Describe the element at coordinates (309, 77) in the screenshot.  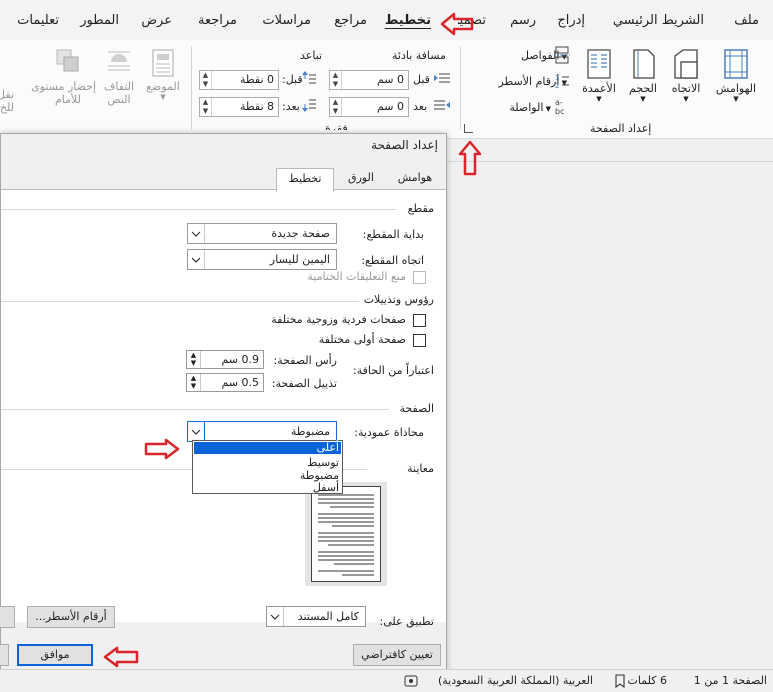
I see `spacing-before-icon` at that location.